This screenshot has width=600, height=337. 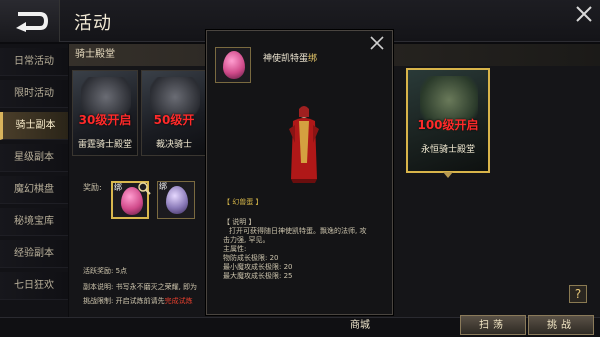 What do you see at coordinates (124, 301) in the screenshot?
I see `limit-text: 挑战限制: 开启试炼前请先` at bounding box center [124, 301].